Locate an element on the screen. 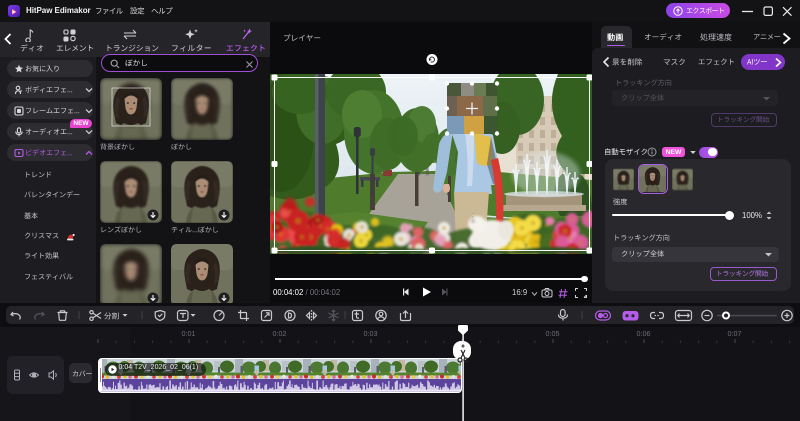  svg-text: 0:05 is located at coordinates (553, 333).